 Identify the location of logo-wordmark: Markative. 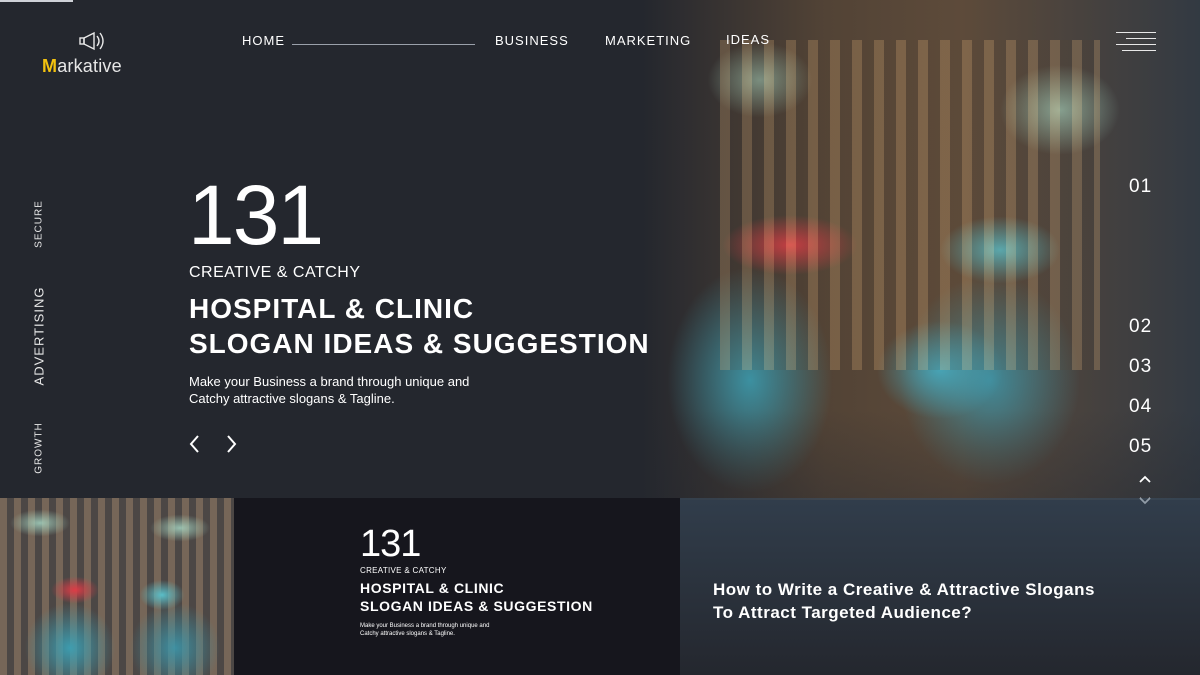
(82, 66).